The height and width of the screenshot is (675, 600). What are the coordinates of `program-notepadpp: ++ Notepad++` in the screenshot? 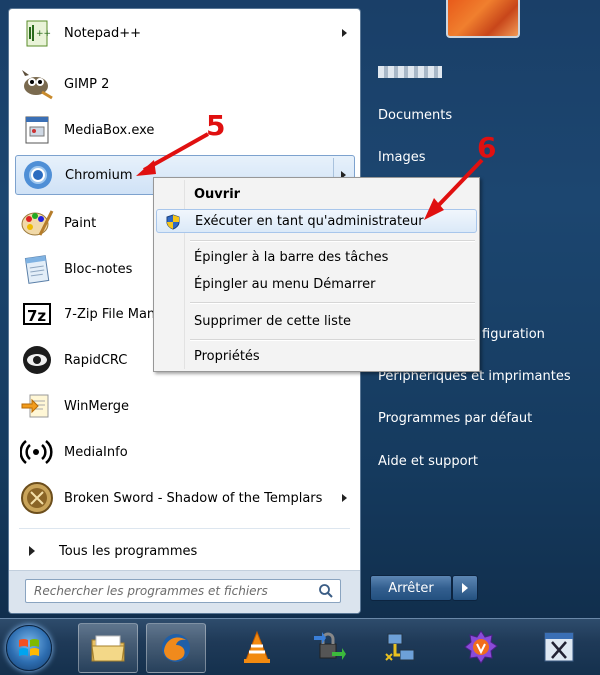 It's located at (185, 33).